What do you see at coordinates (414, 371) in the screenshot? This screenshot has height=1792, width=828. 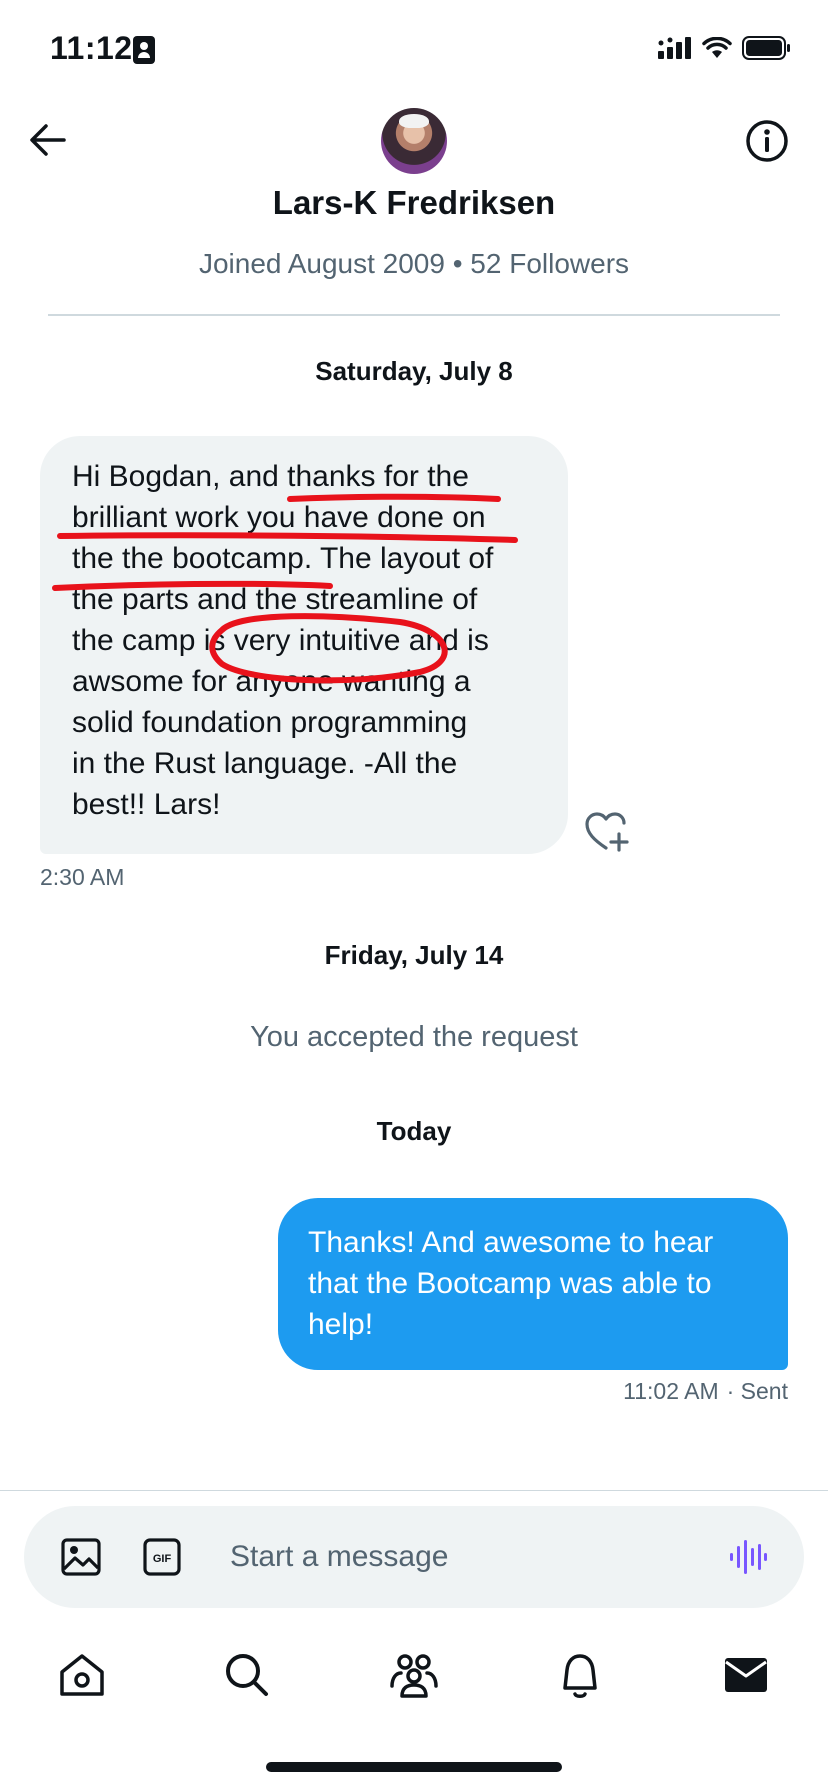 I see `date-header: Saturday, July 8` at bounding box center [414, 371].